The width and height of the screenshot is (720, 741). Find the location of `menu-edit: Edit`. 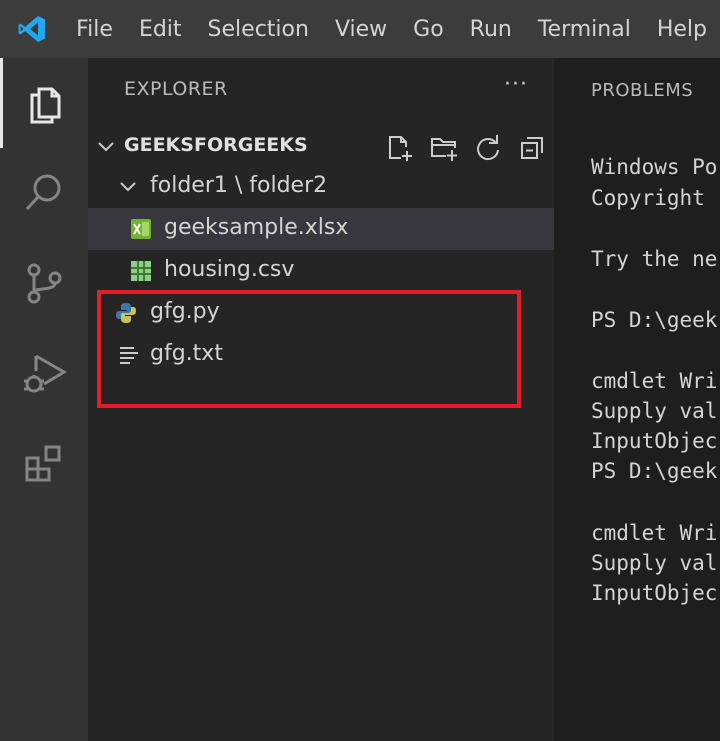

menu-edit: Edit is located at coordinates (160, 29).